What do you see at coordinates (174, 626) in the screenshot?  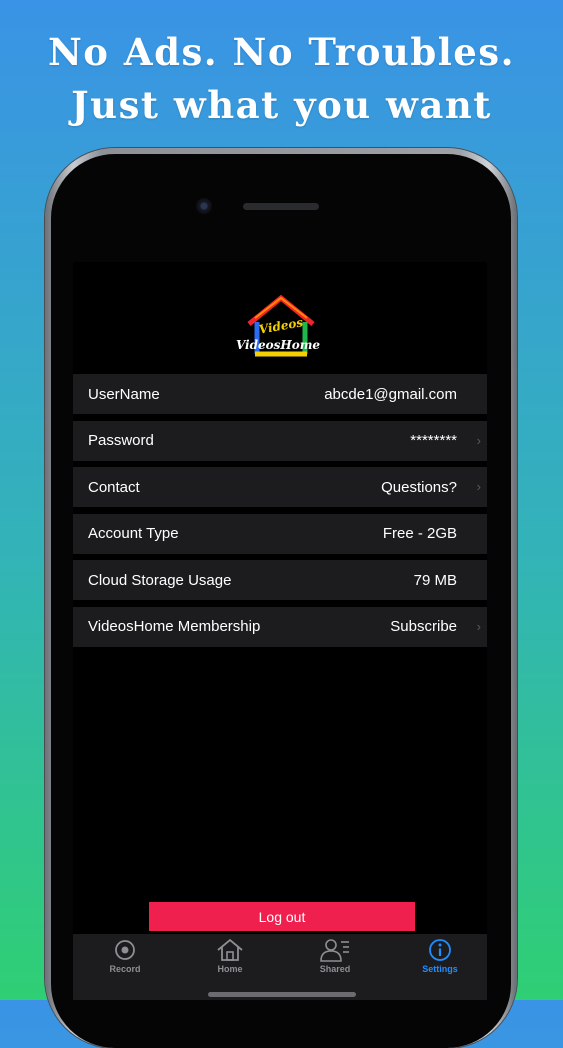 I see `settings-row-label: VideosHome Membership` at bounding box center [174, 626].